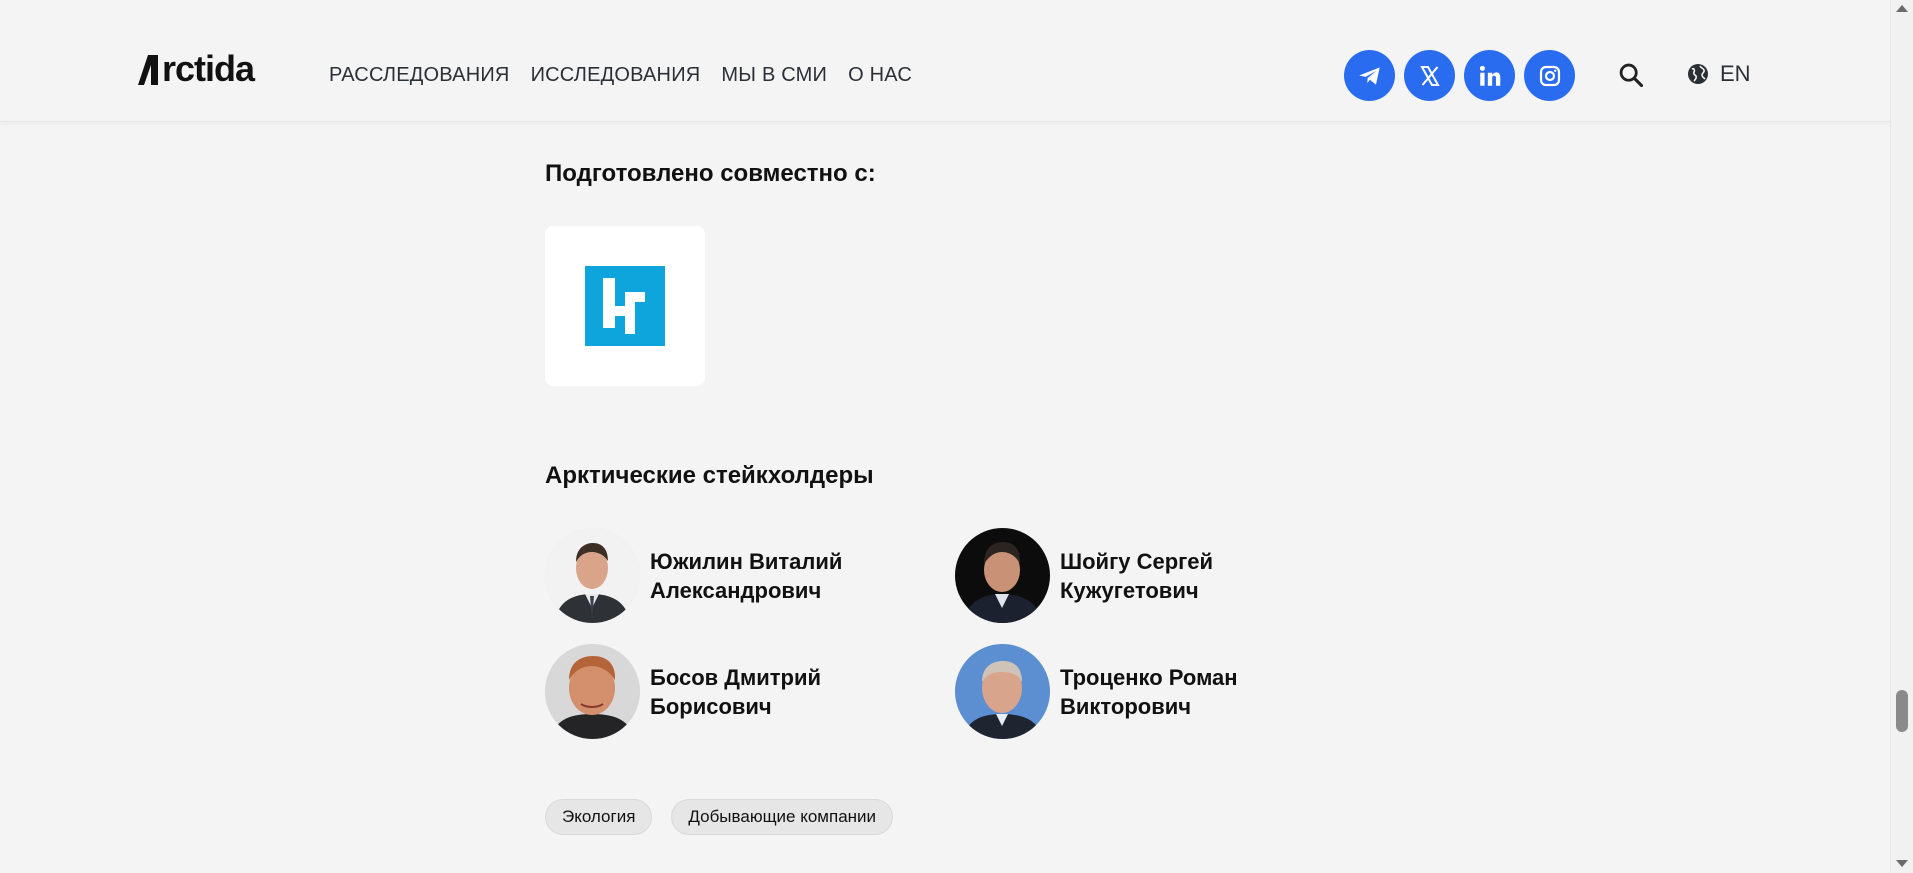 This screenshot has height=873, width=1913. Describe the element at coordinates (709, 475) in the screenshot. I see `stakeholders-title: Арктические стейкхолдеры` at that location.